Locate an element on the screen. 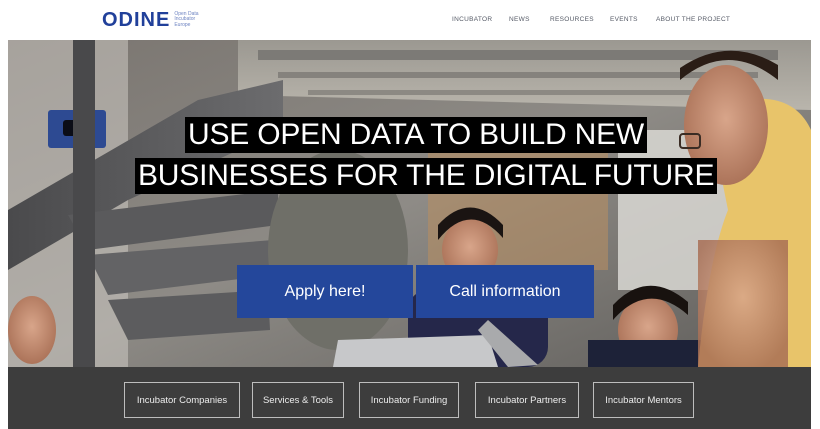 The height and width of the screenshot is (429, 820). nav-link-events: EVENTS is located at coordinates (624, 19).